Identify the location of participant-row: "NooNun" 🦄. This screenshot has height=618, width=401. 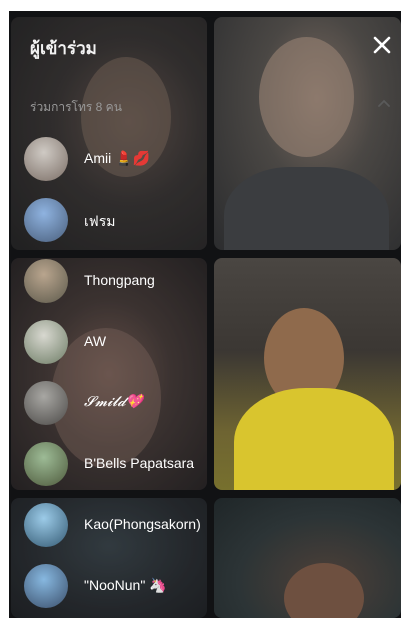
(124, 586).